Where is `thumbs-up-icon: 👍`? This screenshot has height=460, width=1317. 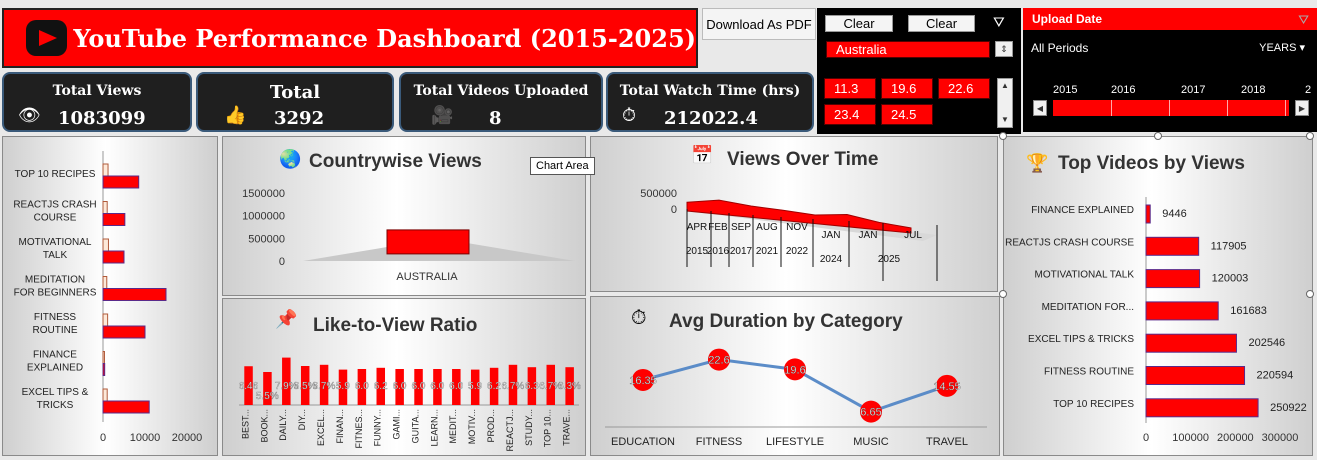 thumbs-up-icon: 👍 is located at coordinates (235, 115).